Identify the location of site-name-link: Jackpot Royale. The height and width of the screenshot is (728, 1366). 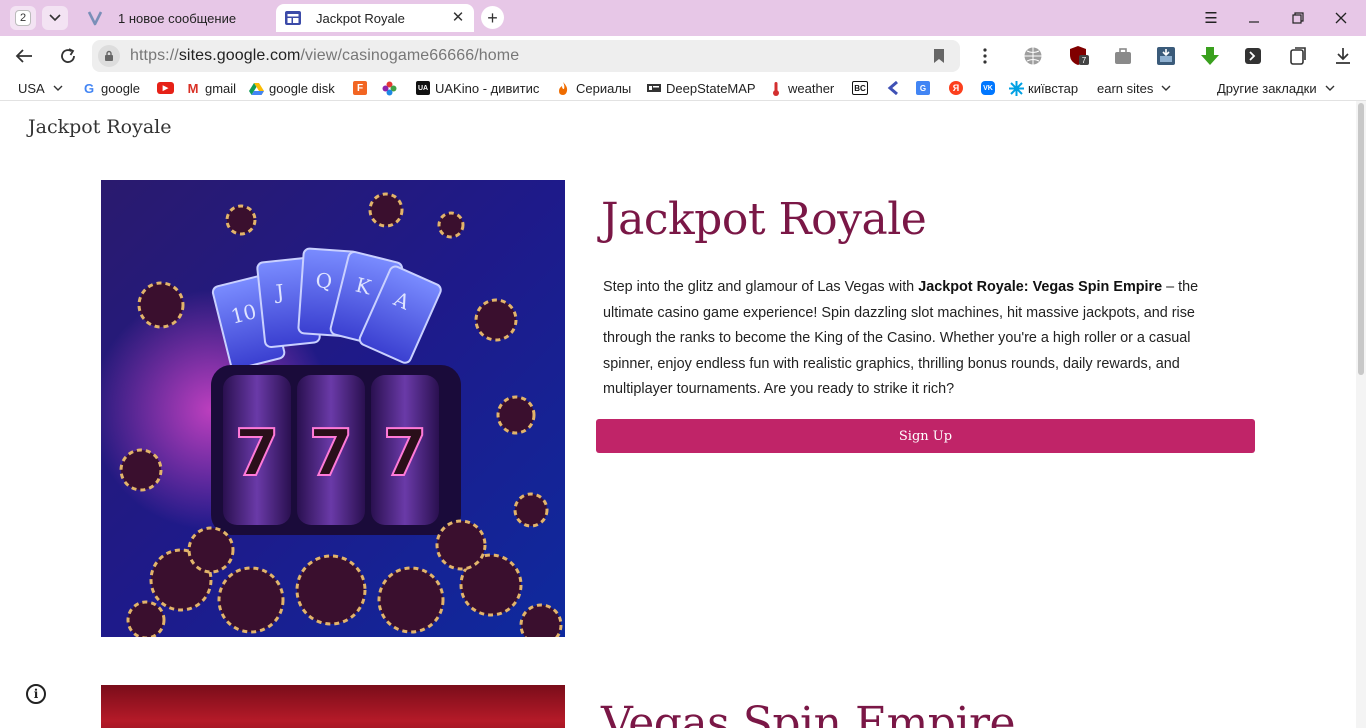
(100, 127).